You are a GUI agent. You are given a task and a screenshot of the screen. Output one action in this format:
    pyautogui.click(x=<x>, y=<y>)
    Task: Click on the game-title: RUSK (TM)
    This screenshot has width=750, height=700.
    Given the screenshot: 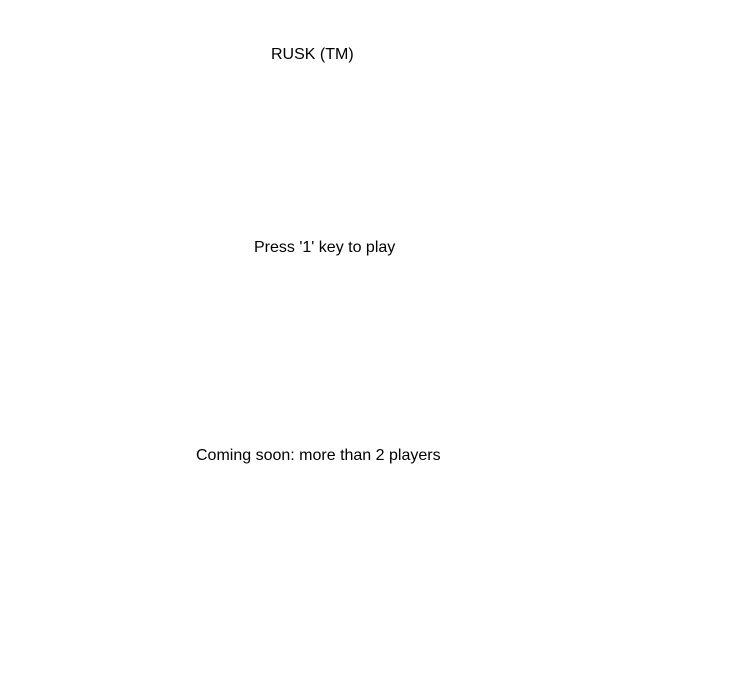 What is the action you would take?
    pyautogui.click(x=312, y=54)
    